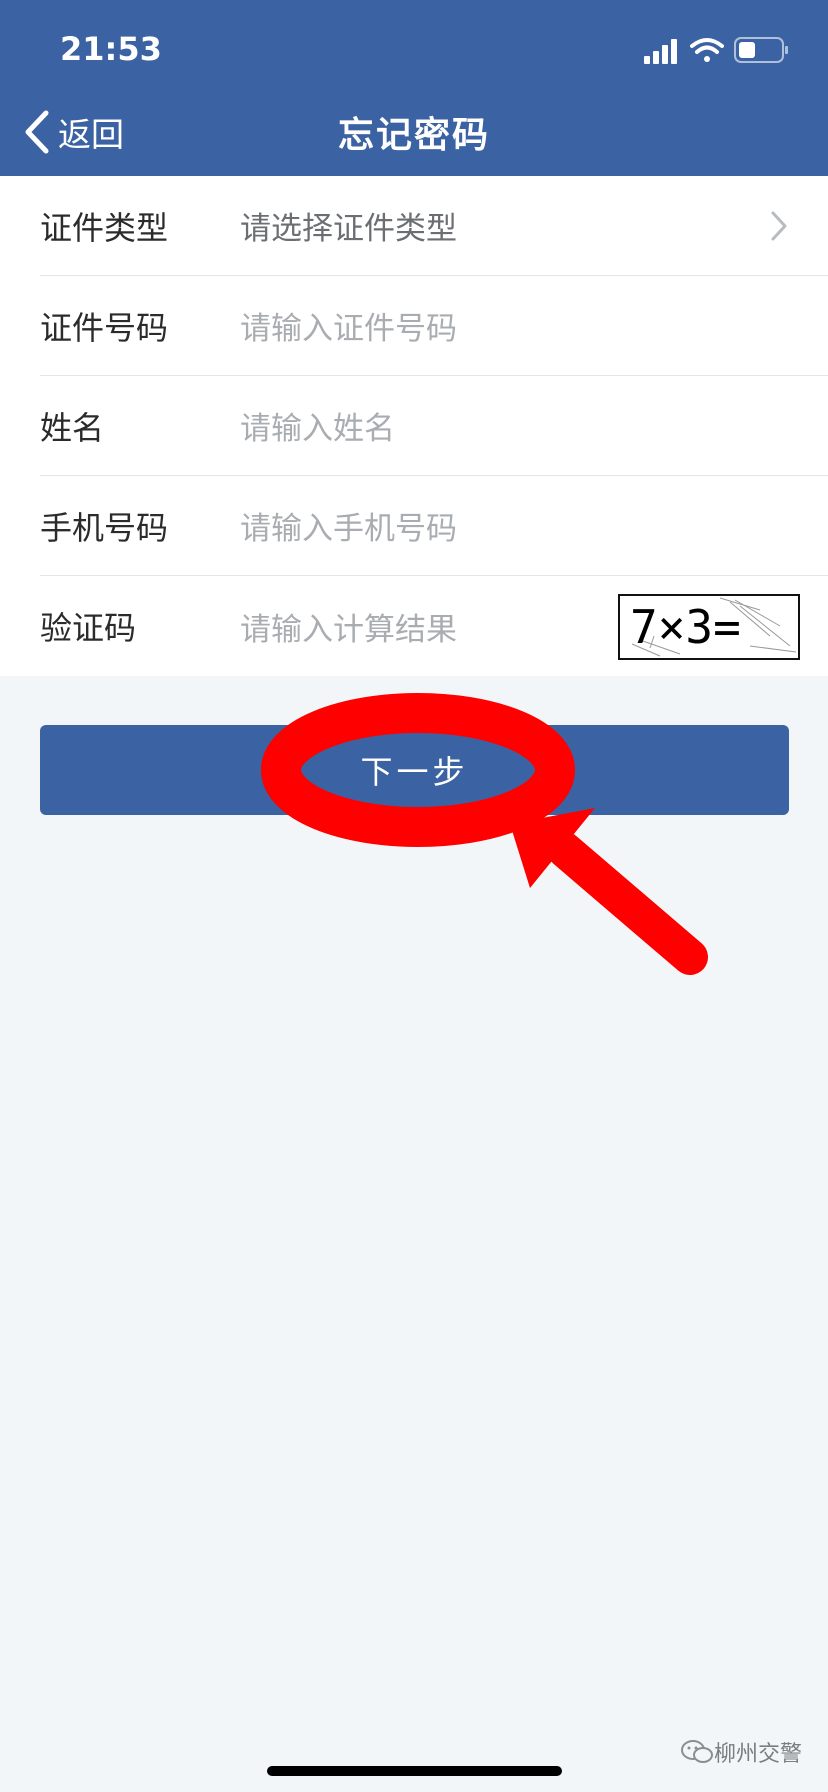 This screenshot has width=828, height=1792. What do you see at coordinates (707, 50) in the screenshot?
I see `wifi-icon` at bounding box center [707, 50].